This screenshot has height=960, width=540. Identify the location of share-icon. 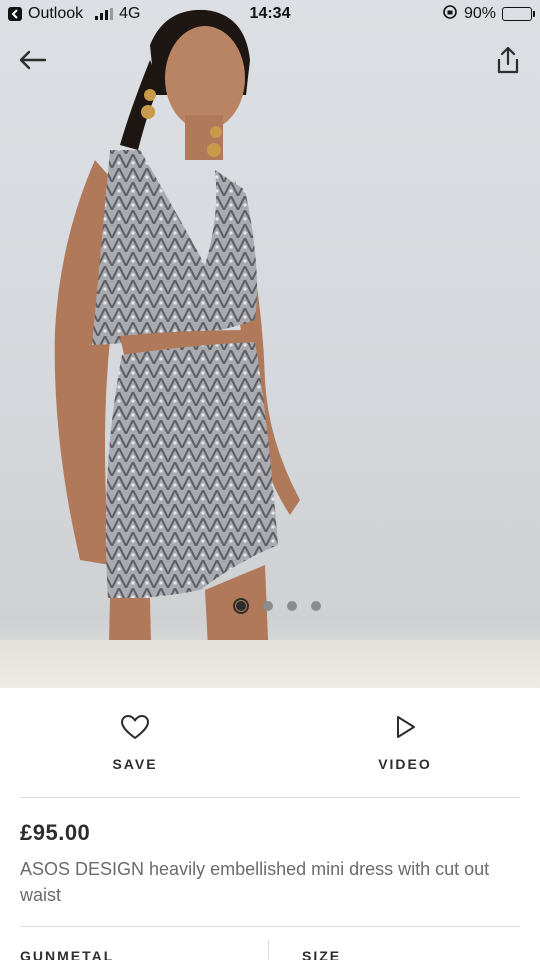
(508, 60).